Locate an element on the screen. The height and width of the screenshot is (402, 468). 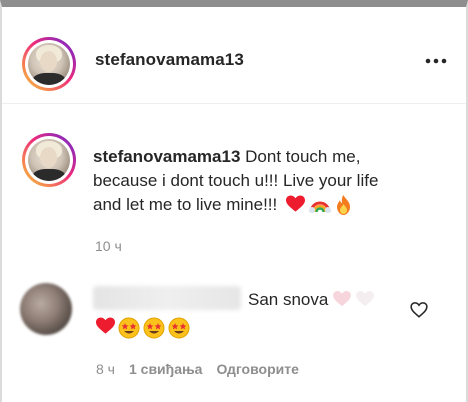
header-avatar is located at coordinates (49, 64).